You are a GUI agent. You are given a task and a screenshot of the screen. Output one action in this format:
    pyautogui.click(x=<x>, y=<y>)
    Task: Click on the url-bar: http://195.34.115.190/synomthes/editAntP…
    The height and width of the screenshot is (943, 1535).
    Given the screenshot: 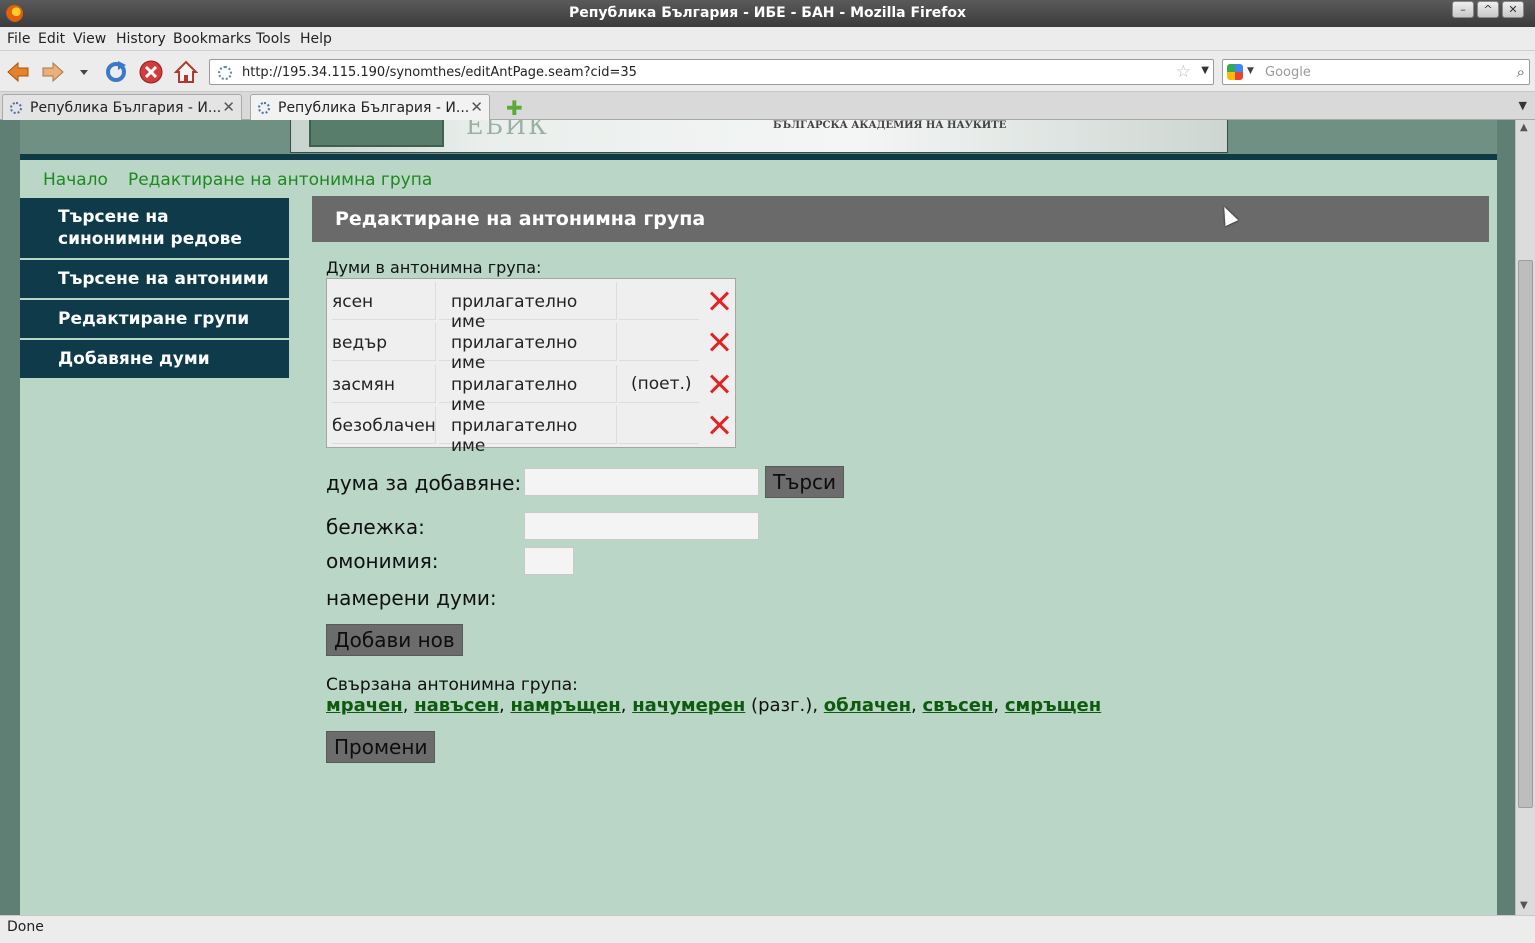 What is the action you would take?
    pyautogui.click(x=711, y=72)
    